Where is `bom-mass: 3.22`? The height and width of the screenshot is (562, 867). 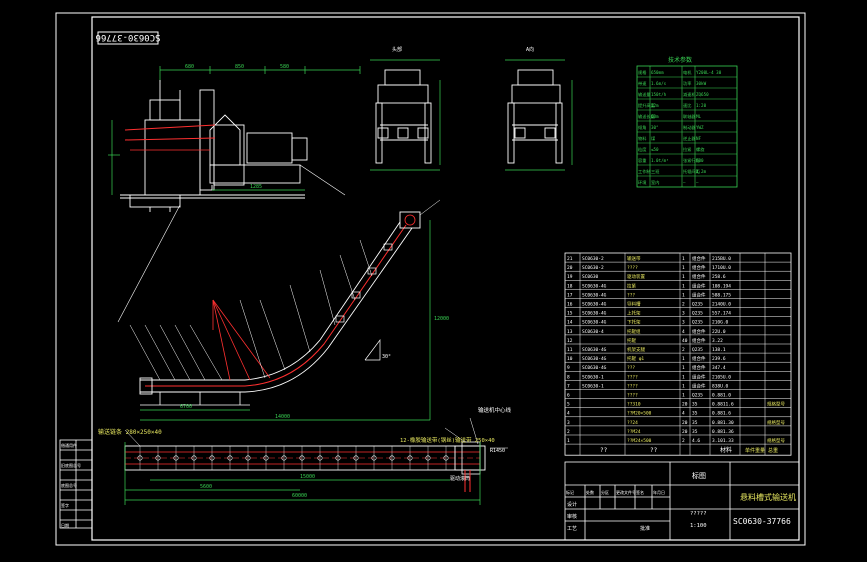 bom-mass: 3.22 is located at coordinates (717, 341).